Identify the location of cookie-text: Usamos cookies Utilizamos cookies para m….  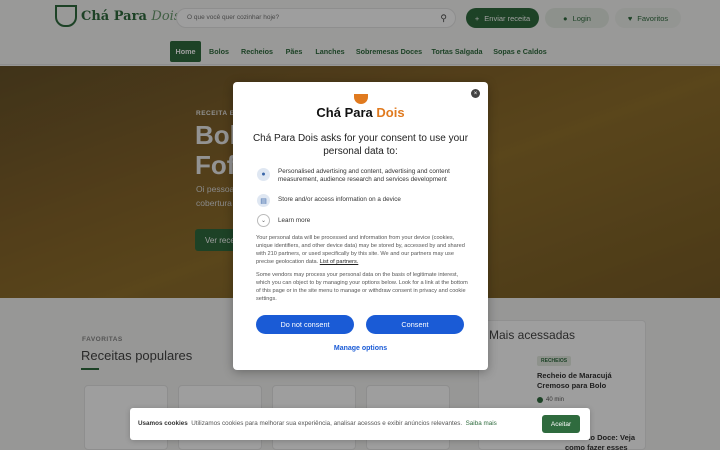
(317, 423).